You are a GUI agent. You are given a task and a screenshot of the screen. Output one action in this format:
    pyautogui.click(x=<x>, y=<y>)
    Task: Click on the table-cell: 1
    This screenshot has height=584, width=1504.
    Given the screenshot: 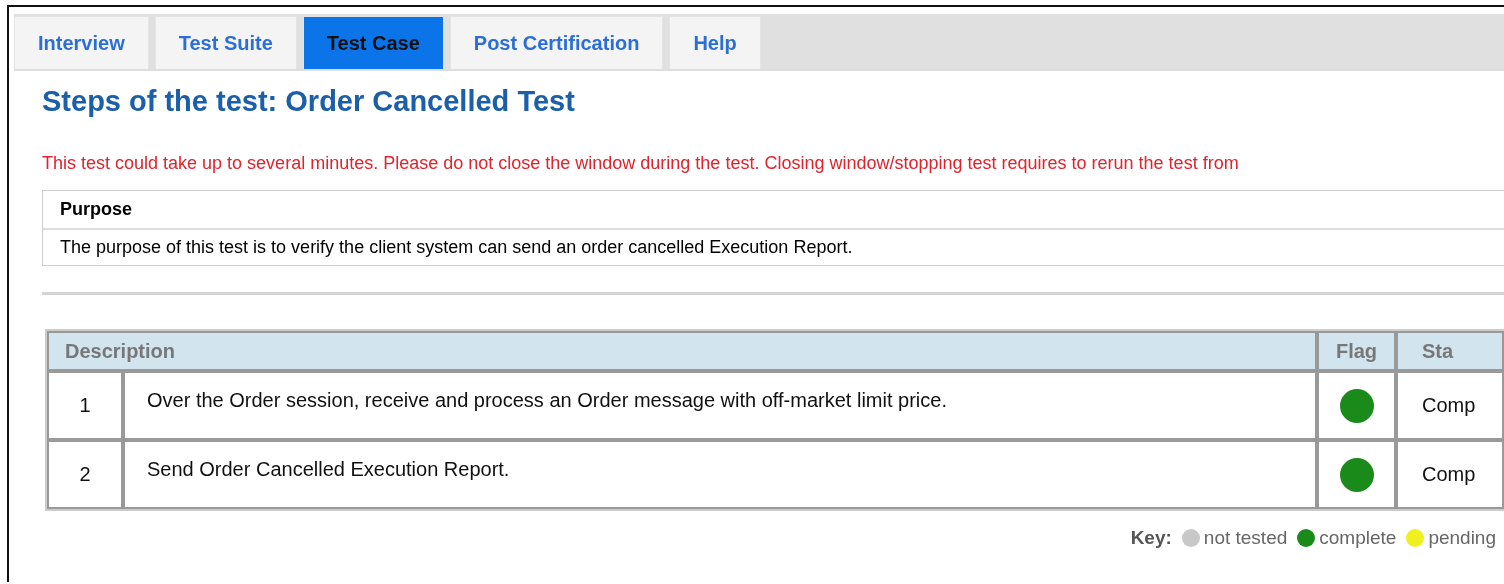 What is the action you would take?
    pyautogui.click(x=85, y=405)
    